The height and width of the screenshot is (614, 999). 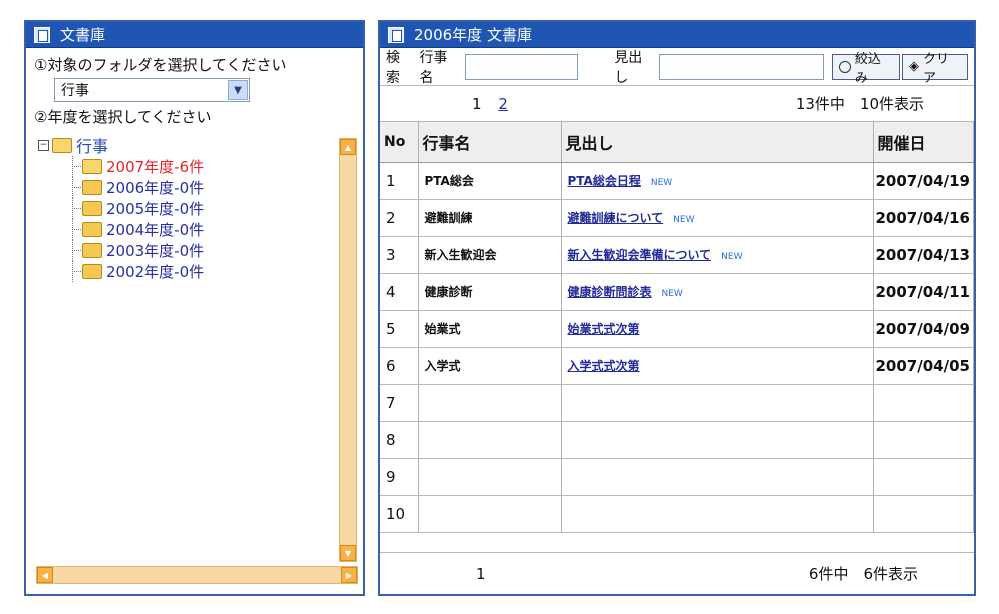 What do you see at coordinates (155, 188) in the screenshot?
I see `tree-item-label: 2006年度-0件` at bounding box center [155, 188].